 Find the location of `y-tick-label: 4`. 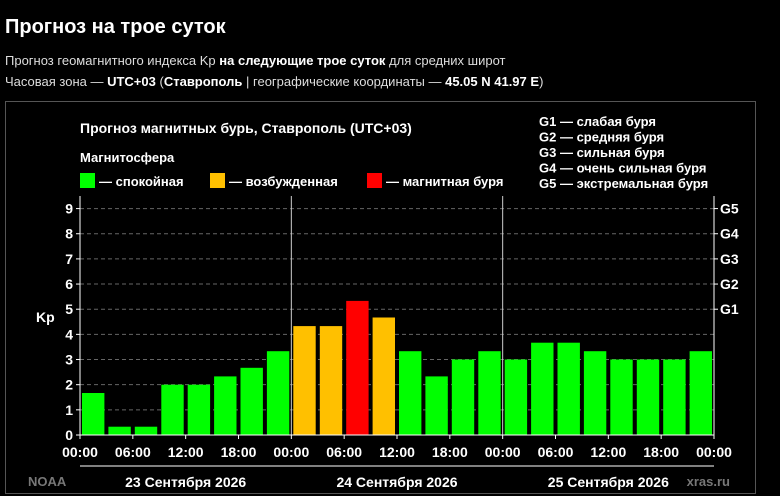

y-tick-label: 4 is located at coordinates (69, 334).